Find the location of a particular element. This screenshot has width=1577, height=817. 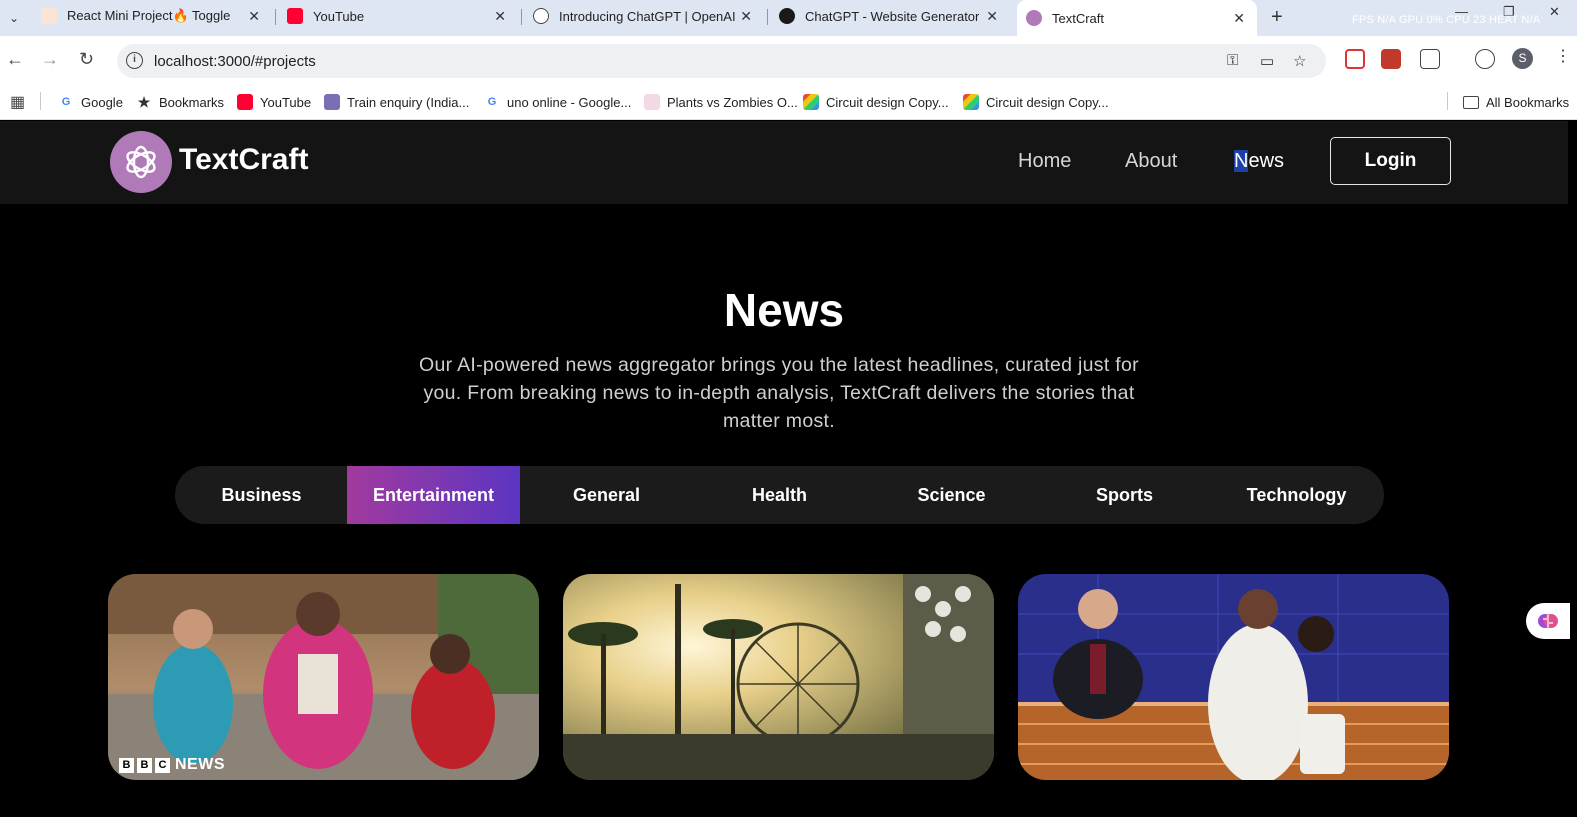

bookmark-star-icon: ☆ is located at coordinates (1299, 61).